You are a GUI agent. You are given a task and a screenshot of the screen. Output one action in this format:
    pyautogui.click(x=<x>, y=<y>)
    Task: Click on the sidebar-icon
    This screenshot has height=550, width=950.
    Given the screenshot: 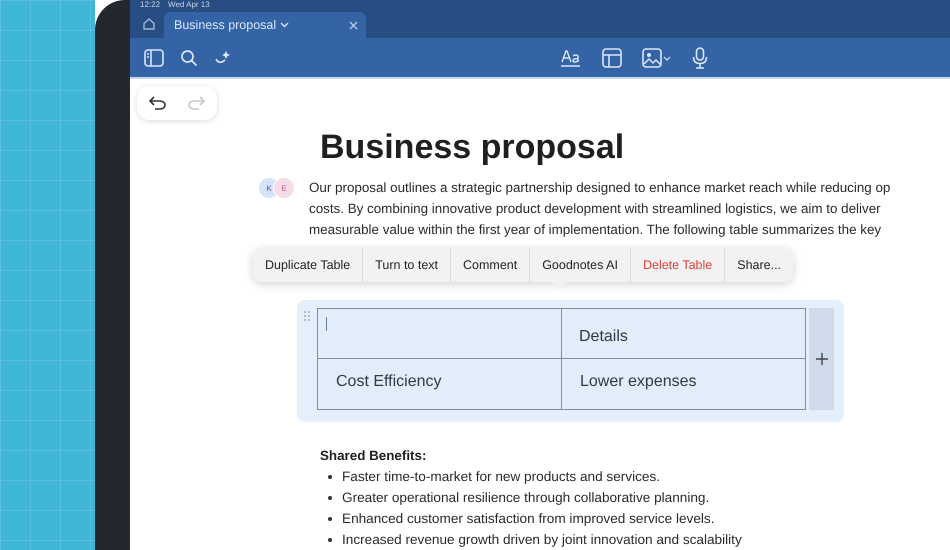 What is the action you would take?
    pyautogui.click(x=154, y=57)
    